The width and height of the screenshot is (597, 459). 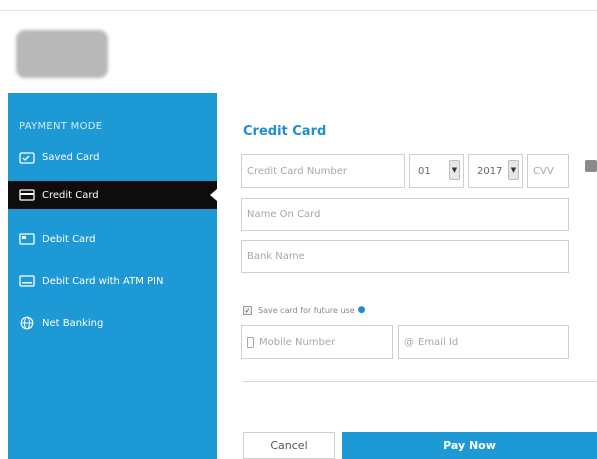 What do you see at coordinates (436, 171) in the screenshot?
I see `expiry-month-select: 01 ▼` at bounding box center [436, 171].